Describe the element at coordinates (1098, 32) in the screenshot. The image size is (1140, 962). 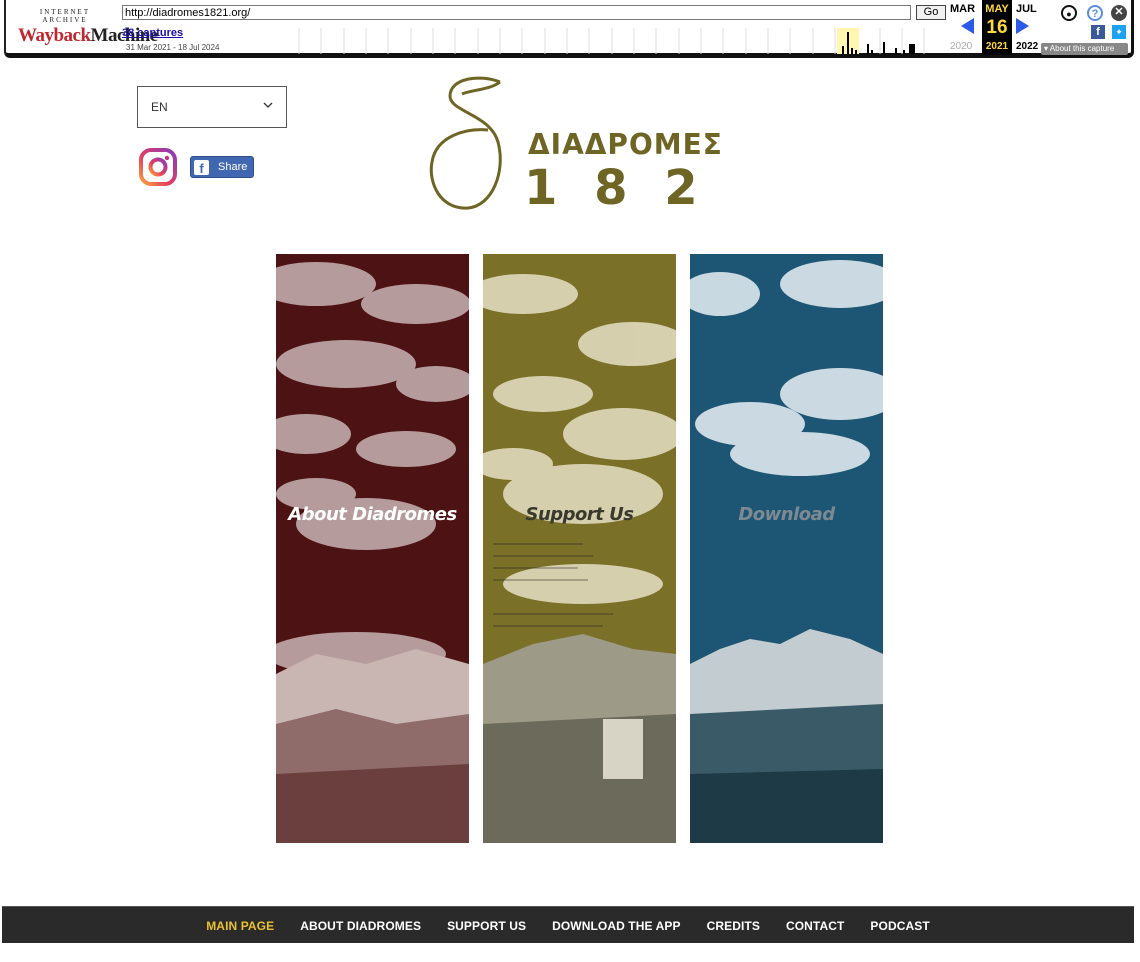
I see `facebook-icon: f` at that location.